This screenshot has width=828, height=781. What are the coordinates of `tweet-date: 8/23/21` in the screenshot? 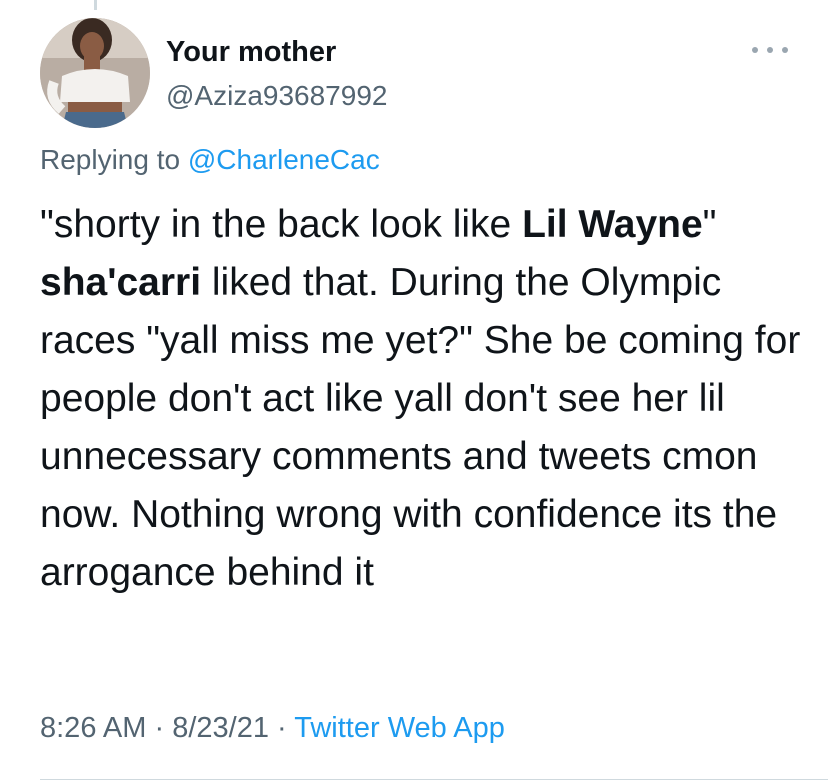 It's located at (220, 728).